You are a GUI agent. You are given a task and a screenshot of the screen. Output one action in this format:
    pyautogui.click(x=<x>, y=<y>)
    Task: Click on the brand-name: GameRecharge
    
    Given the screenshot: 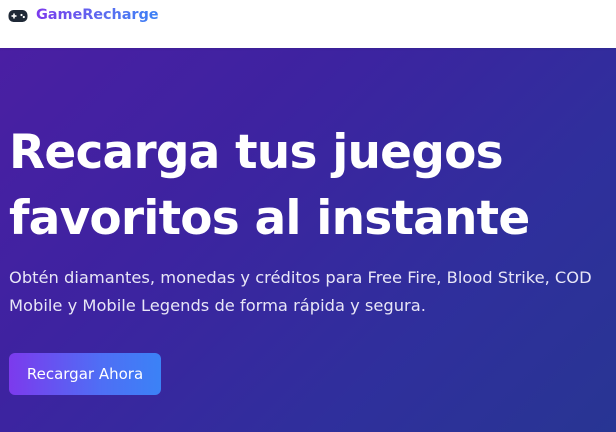 What is the action you would take?
    pyautogui.click(x=97, y=15)
    